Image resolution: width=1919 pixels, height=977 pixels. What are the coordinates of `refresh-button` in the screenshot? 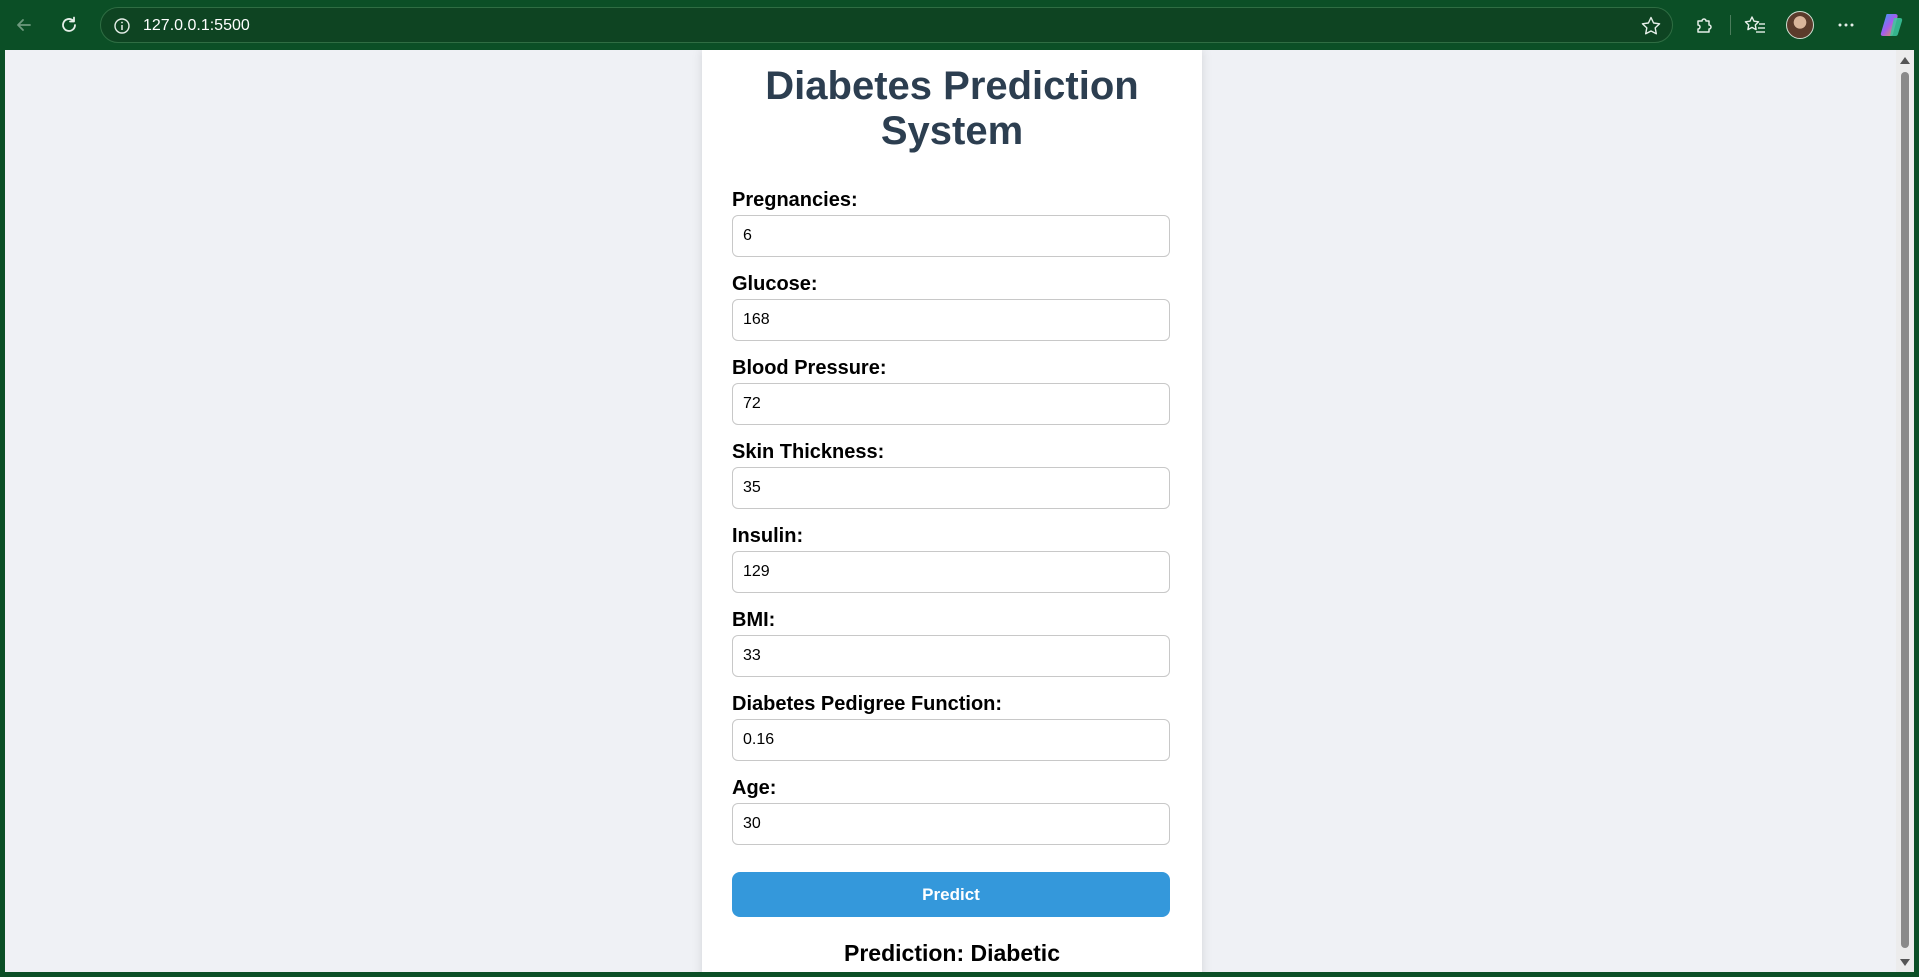 It's located at (69, 25).